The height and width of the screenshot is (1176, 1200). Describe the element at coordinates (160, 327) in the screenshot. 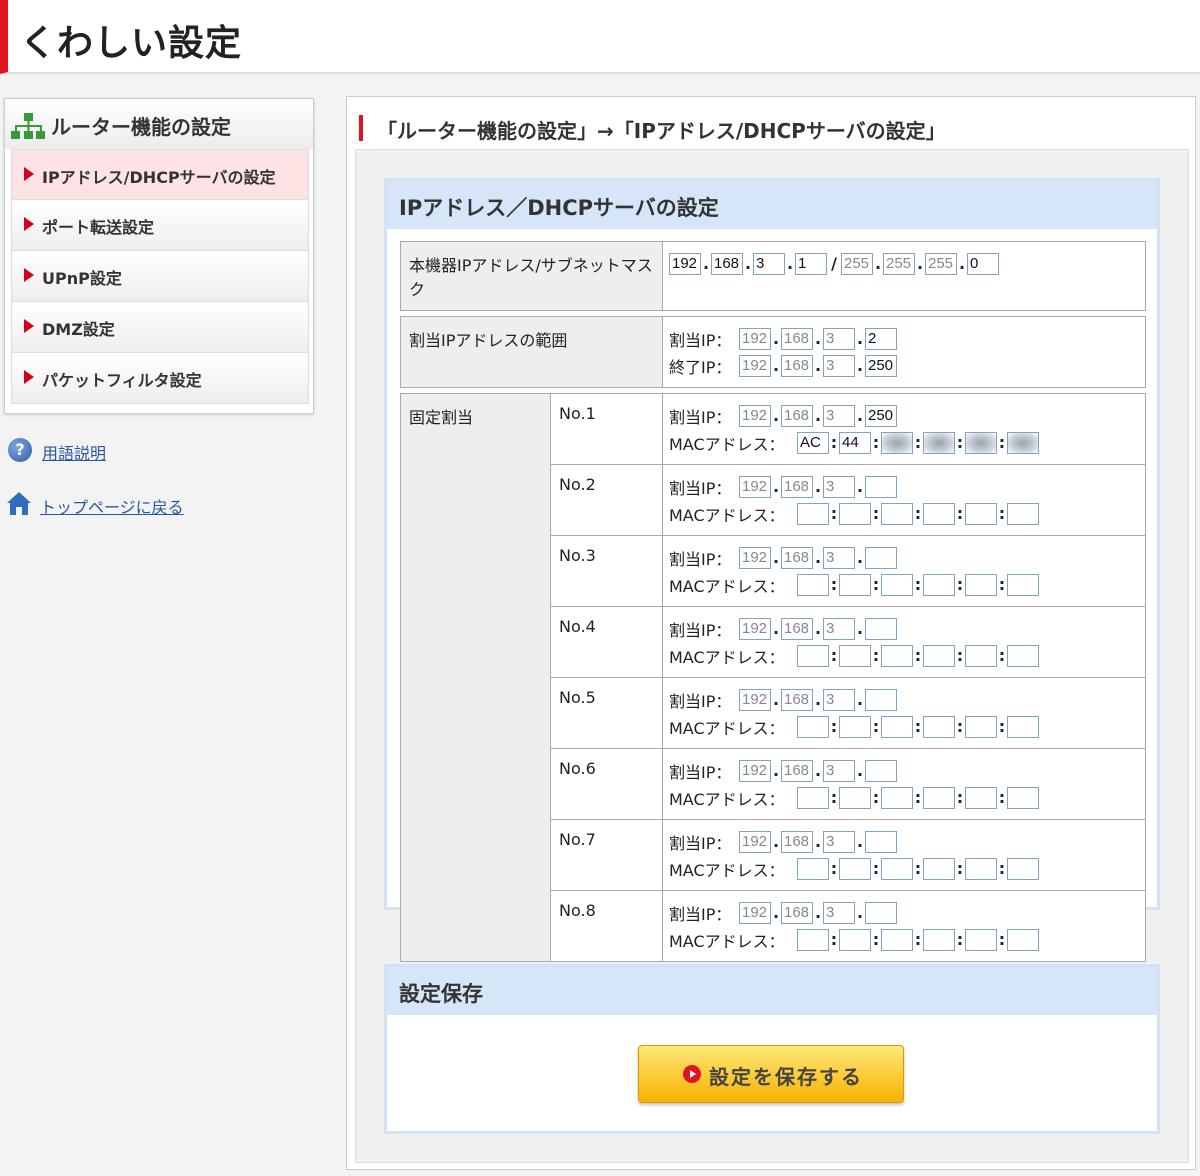

I see `sidebar-item-dmz: DMZ設定` at that location.